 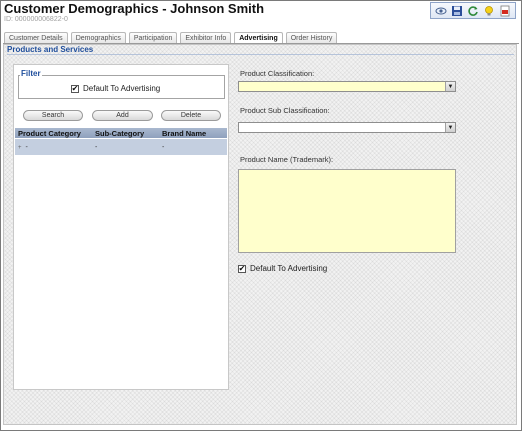 What do you see at coordinates (191, 115) in the screenshot?
I see `delete-button: Delete` at bounding box center [191, 115].